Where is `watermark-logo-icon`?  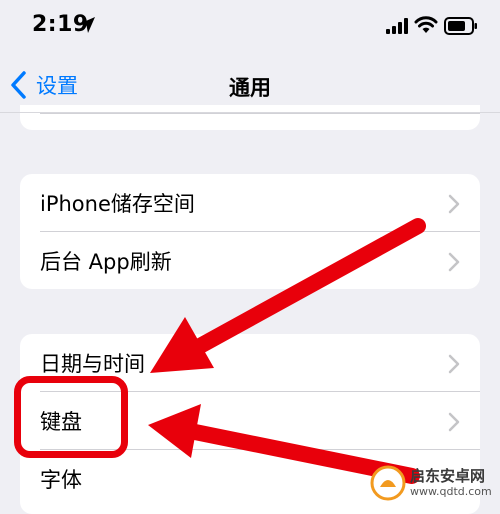 watermark-logo-icon is located at coordinates (388, 483).